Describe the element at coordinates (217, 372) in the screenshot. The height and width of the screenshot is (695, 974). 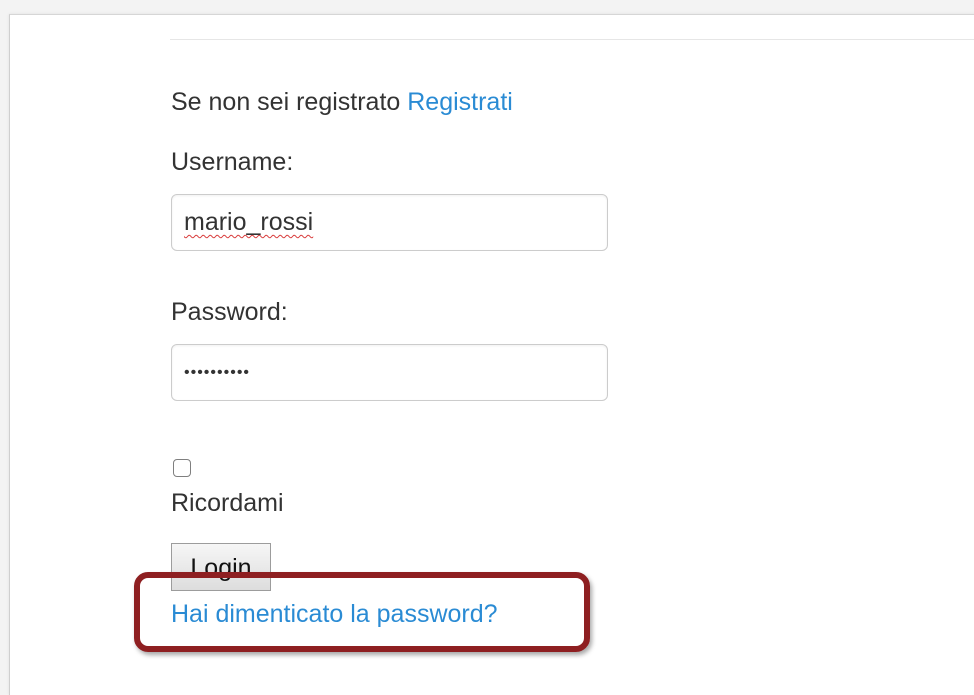
I see `password-value: ••••••••••` at that location.